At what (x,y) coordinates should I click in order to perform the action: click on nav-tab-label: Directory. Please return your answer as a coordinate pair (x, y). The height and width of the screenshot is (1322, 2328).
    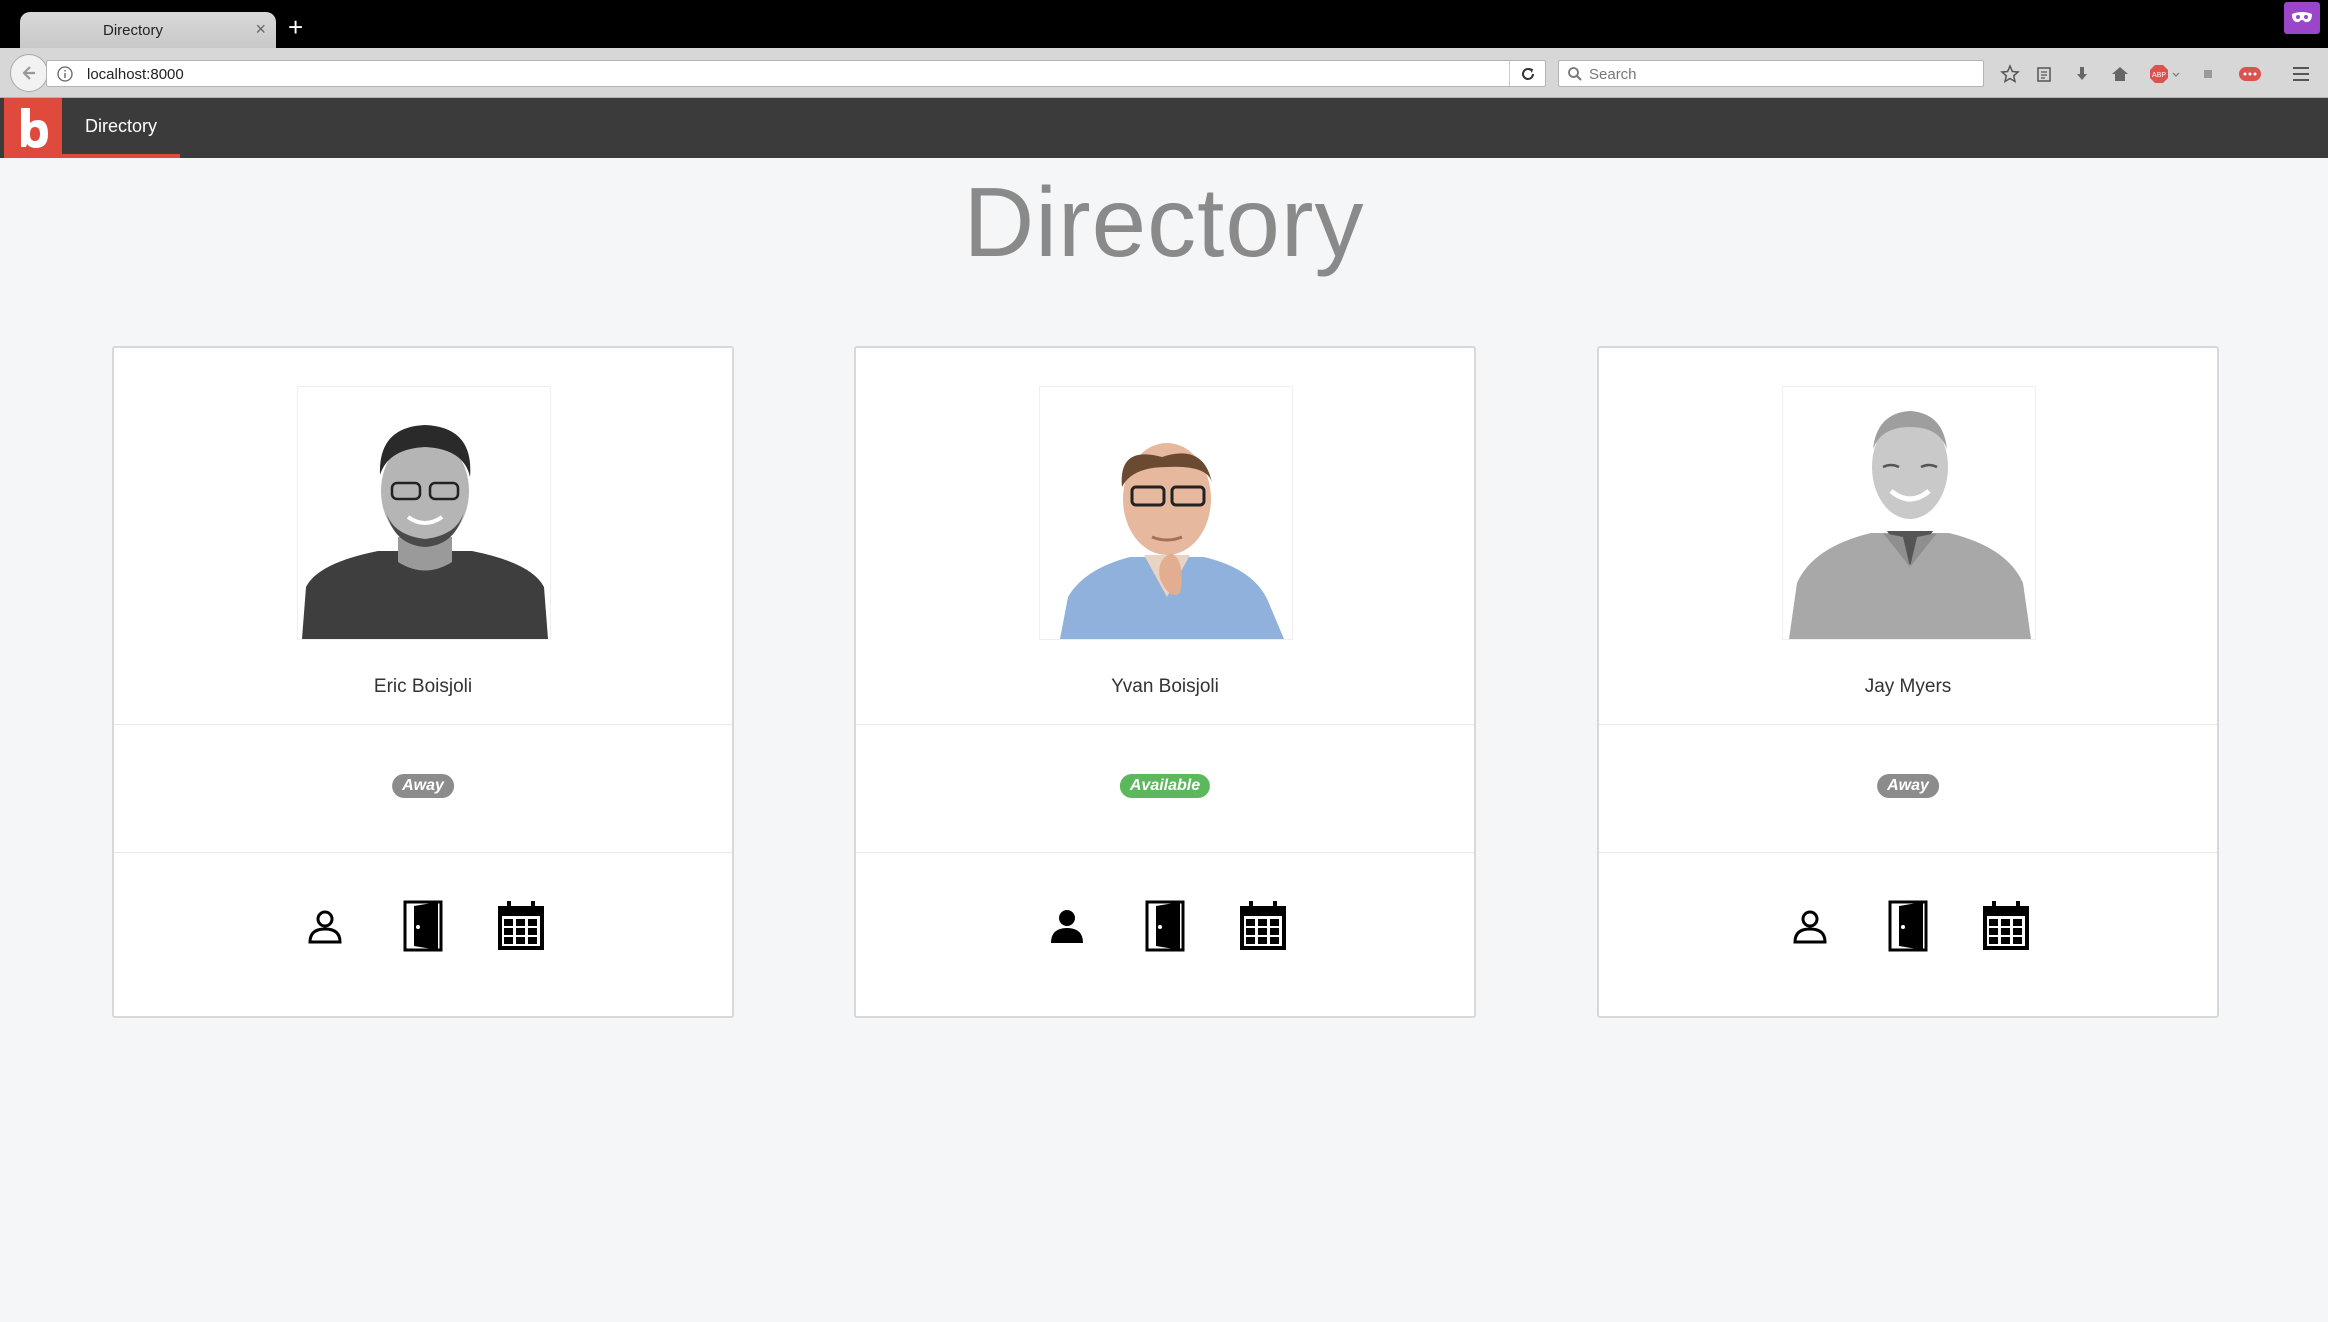
    Looking at the image, I should click on (120, 125).